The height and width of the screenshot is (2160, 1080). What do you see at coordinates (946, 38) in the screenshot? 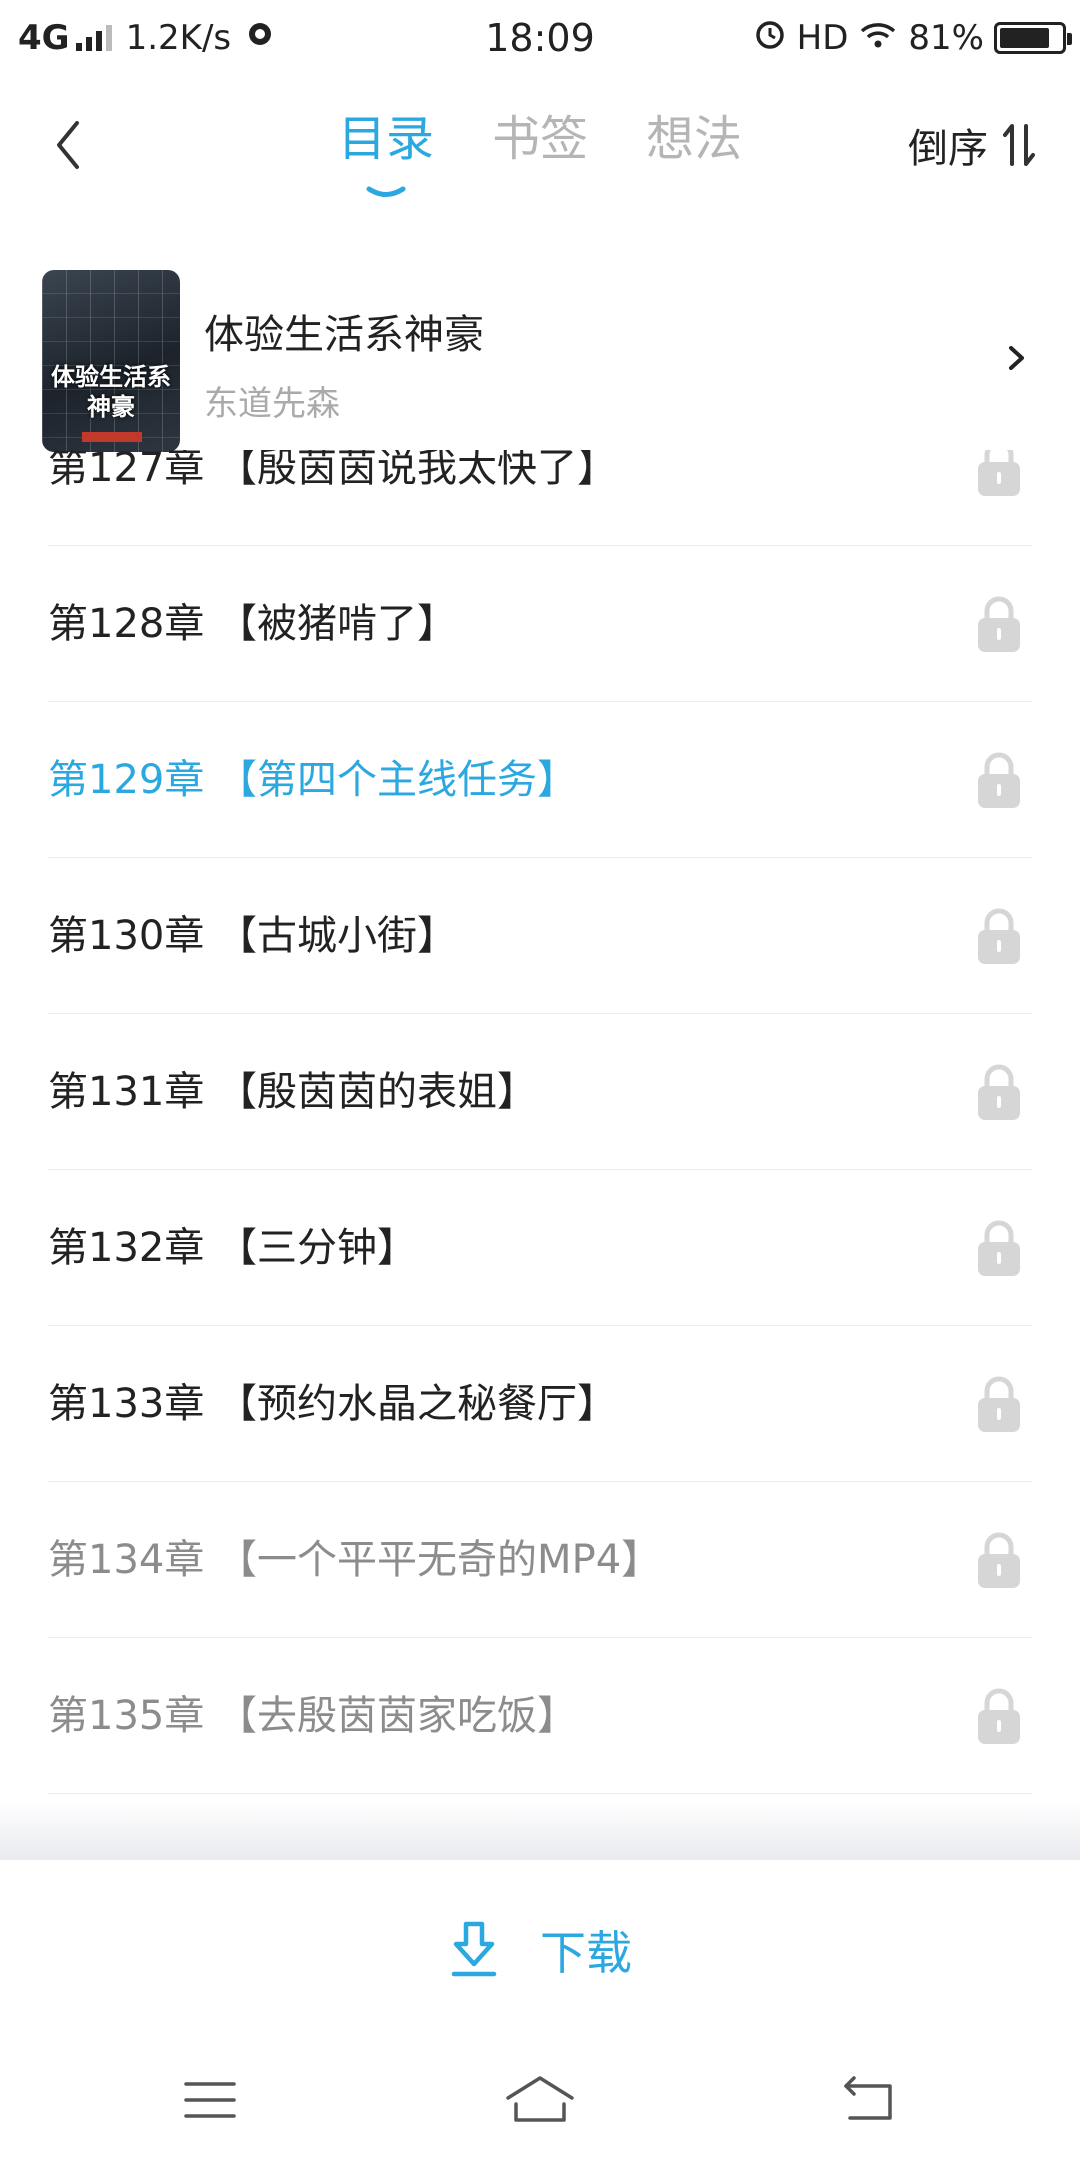
I see `battery-percent: 81%` at bounding box center [946, 38].